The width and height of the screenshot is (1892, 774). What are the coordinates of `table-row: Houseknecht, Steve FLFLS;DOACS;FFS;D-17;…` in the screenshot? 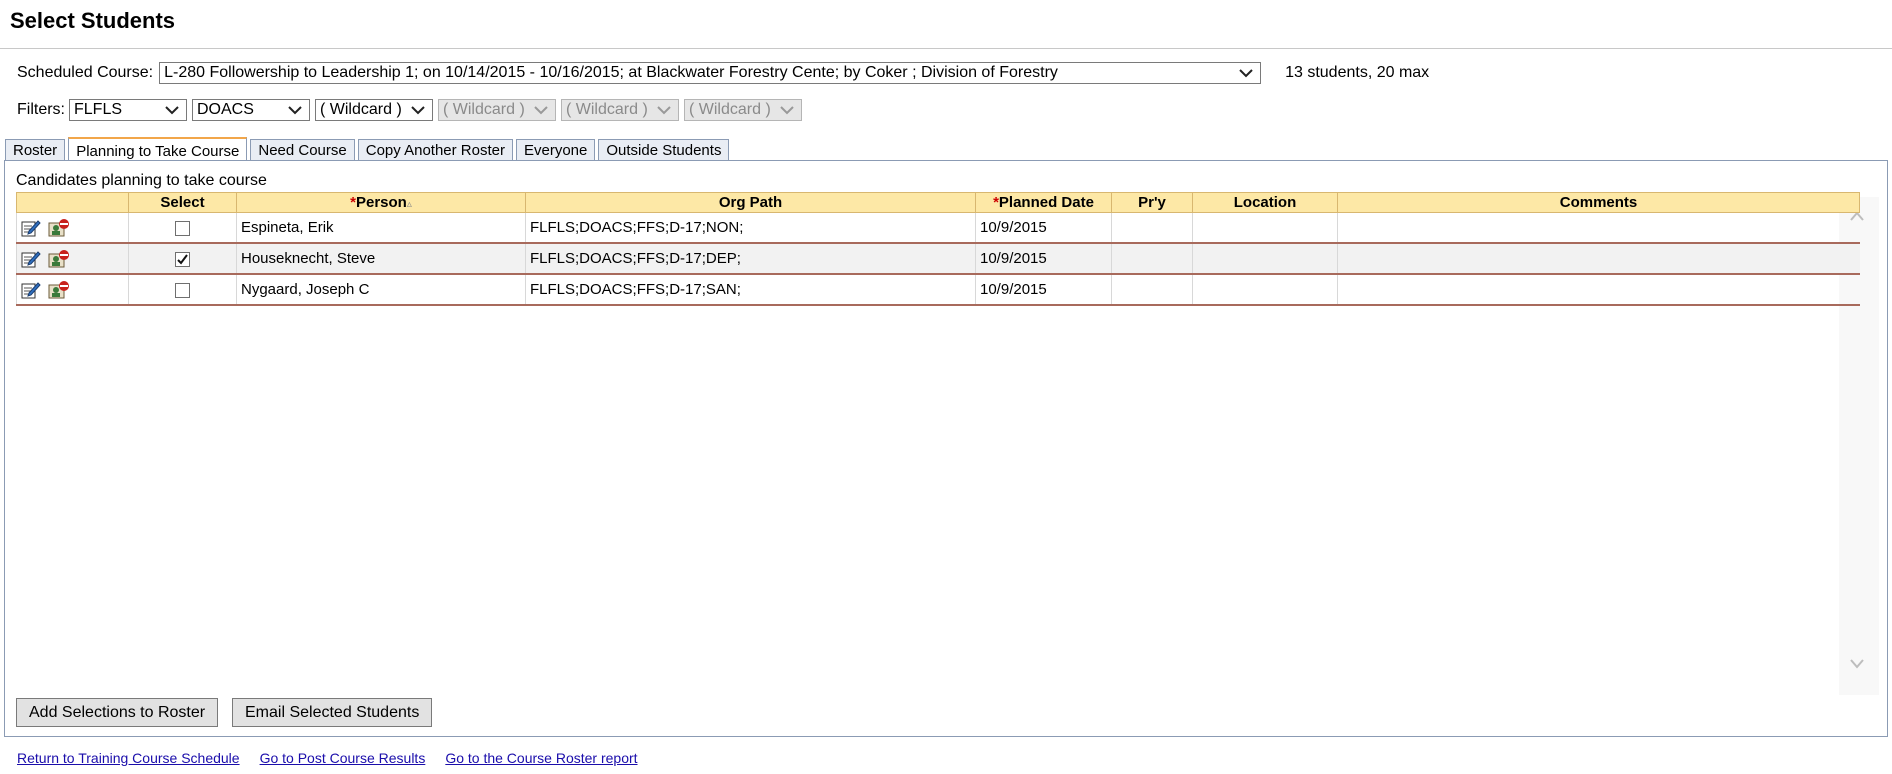 It's located at (938, 259).